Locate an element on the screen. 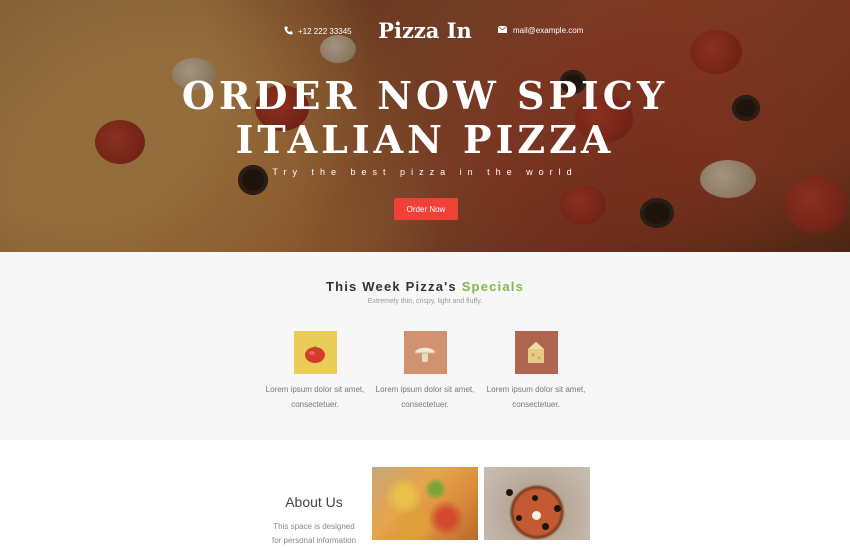  specials-title: This Week Pizza's Specials is located at coordinates (425, 286).